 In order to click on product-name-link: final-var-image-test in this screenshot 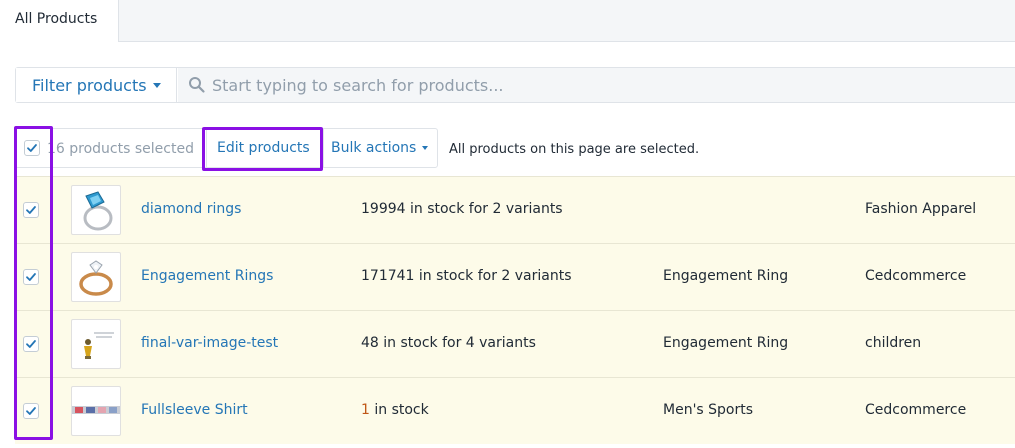, I will do `click(209, 343)`.